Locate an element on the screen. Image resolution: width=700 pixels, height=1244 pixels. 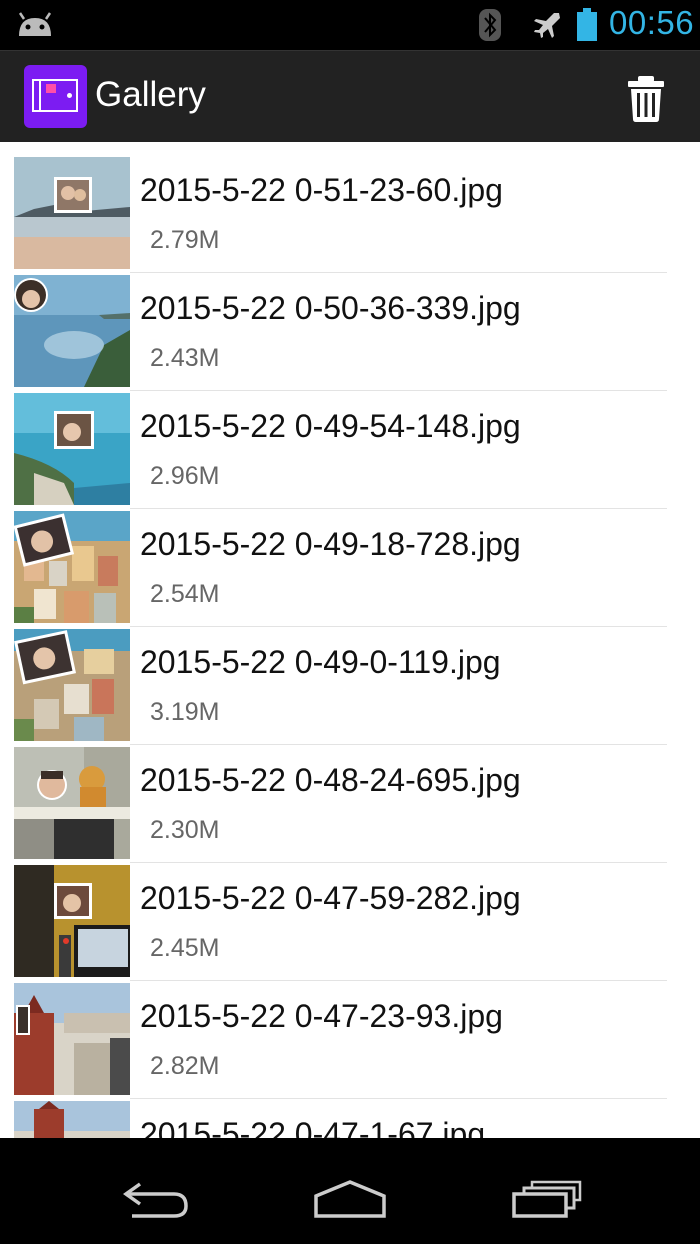
file-name: 2015-5-22 0-47-59-282.jpg is located at coordinates (330, 898).